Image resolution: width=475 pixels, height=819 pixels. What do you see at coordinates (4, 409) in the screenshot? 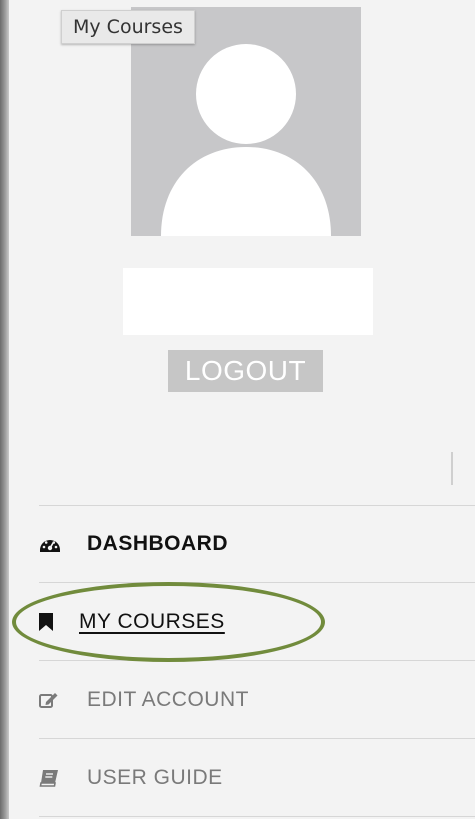
I see `window-edge` at bounding box center [4, 409].